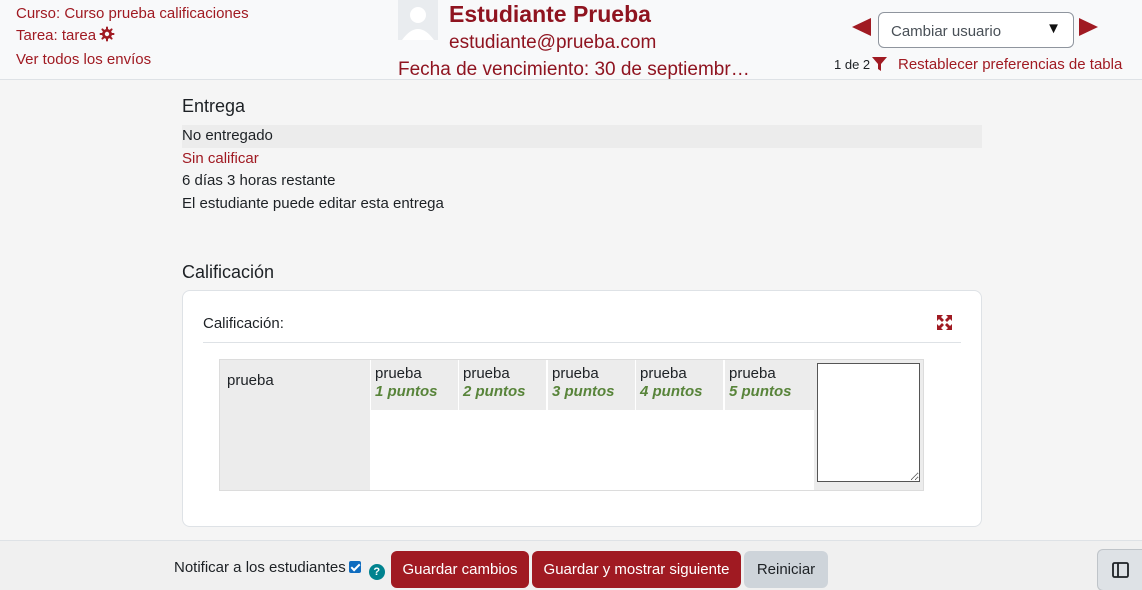 The image size is (1142, 590). What do you see at coordinates (1010, 64) in the screenshot?
I see `reset-table-preferences-link: Restablecer preferencias de tabla` at bounding box center [1010, 64].